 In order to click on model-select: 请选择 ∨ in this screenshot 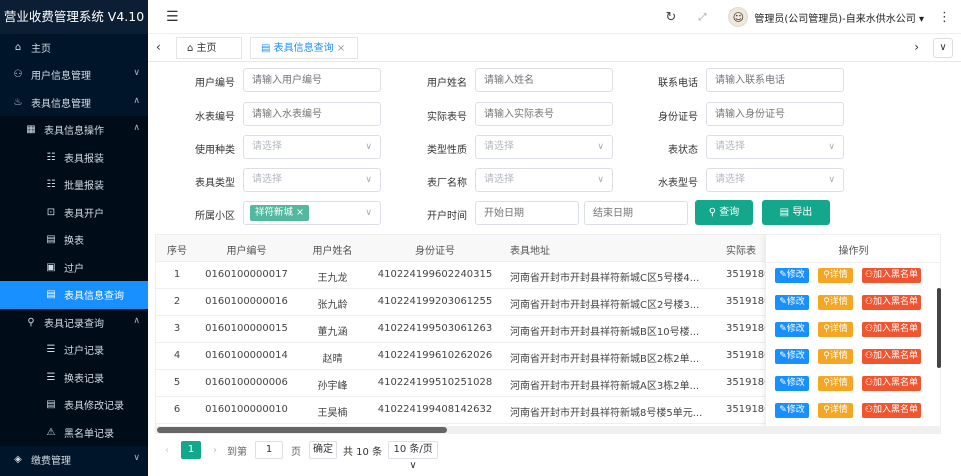, I will do `click(775, 180)`.